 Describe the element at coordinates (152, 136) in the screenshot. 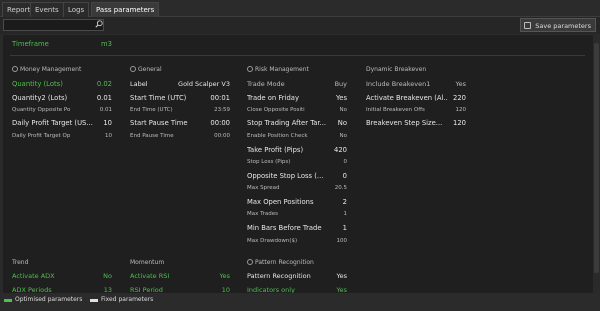

I see `param-label: End Pause Time` at that location.